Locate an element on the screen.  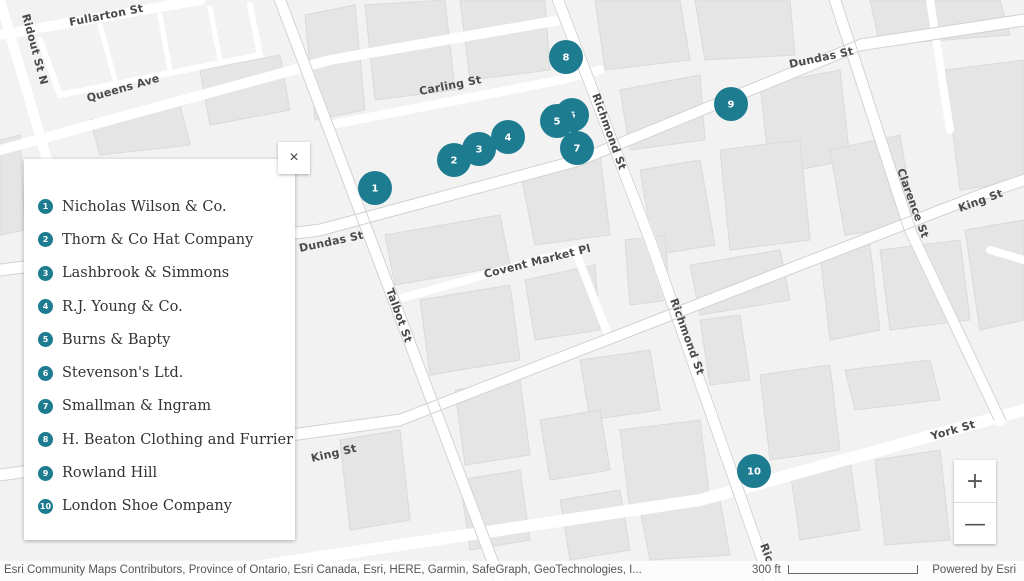
map-marker-9: 9 is located at coordinates (731, 104).